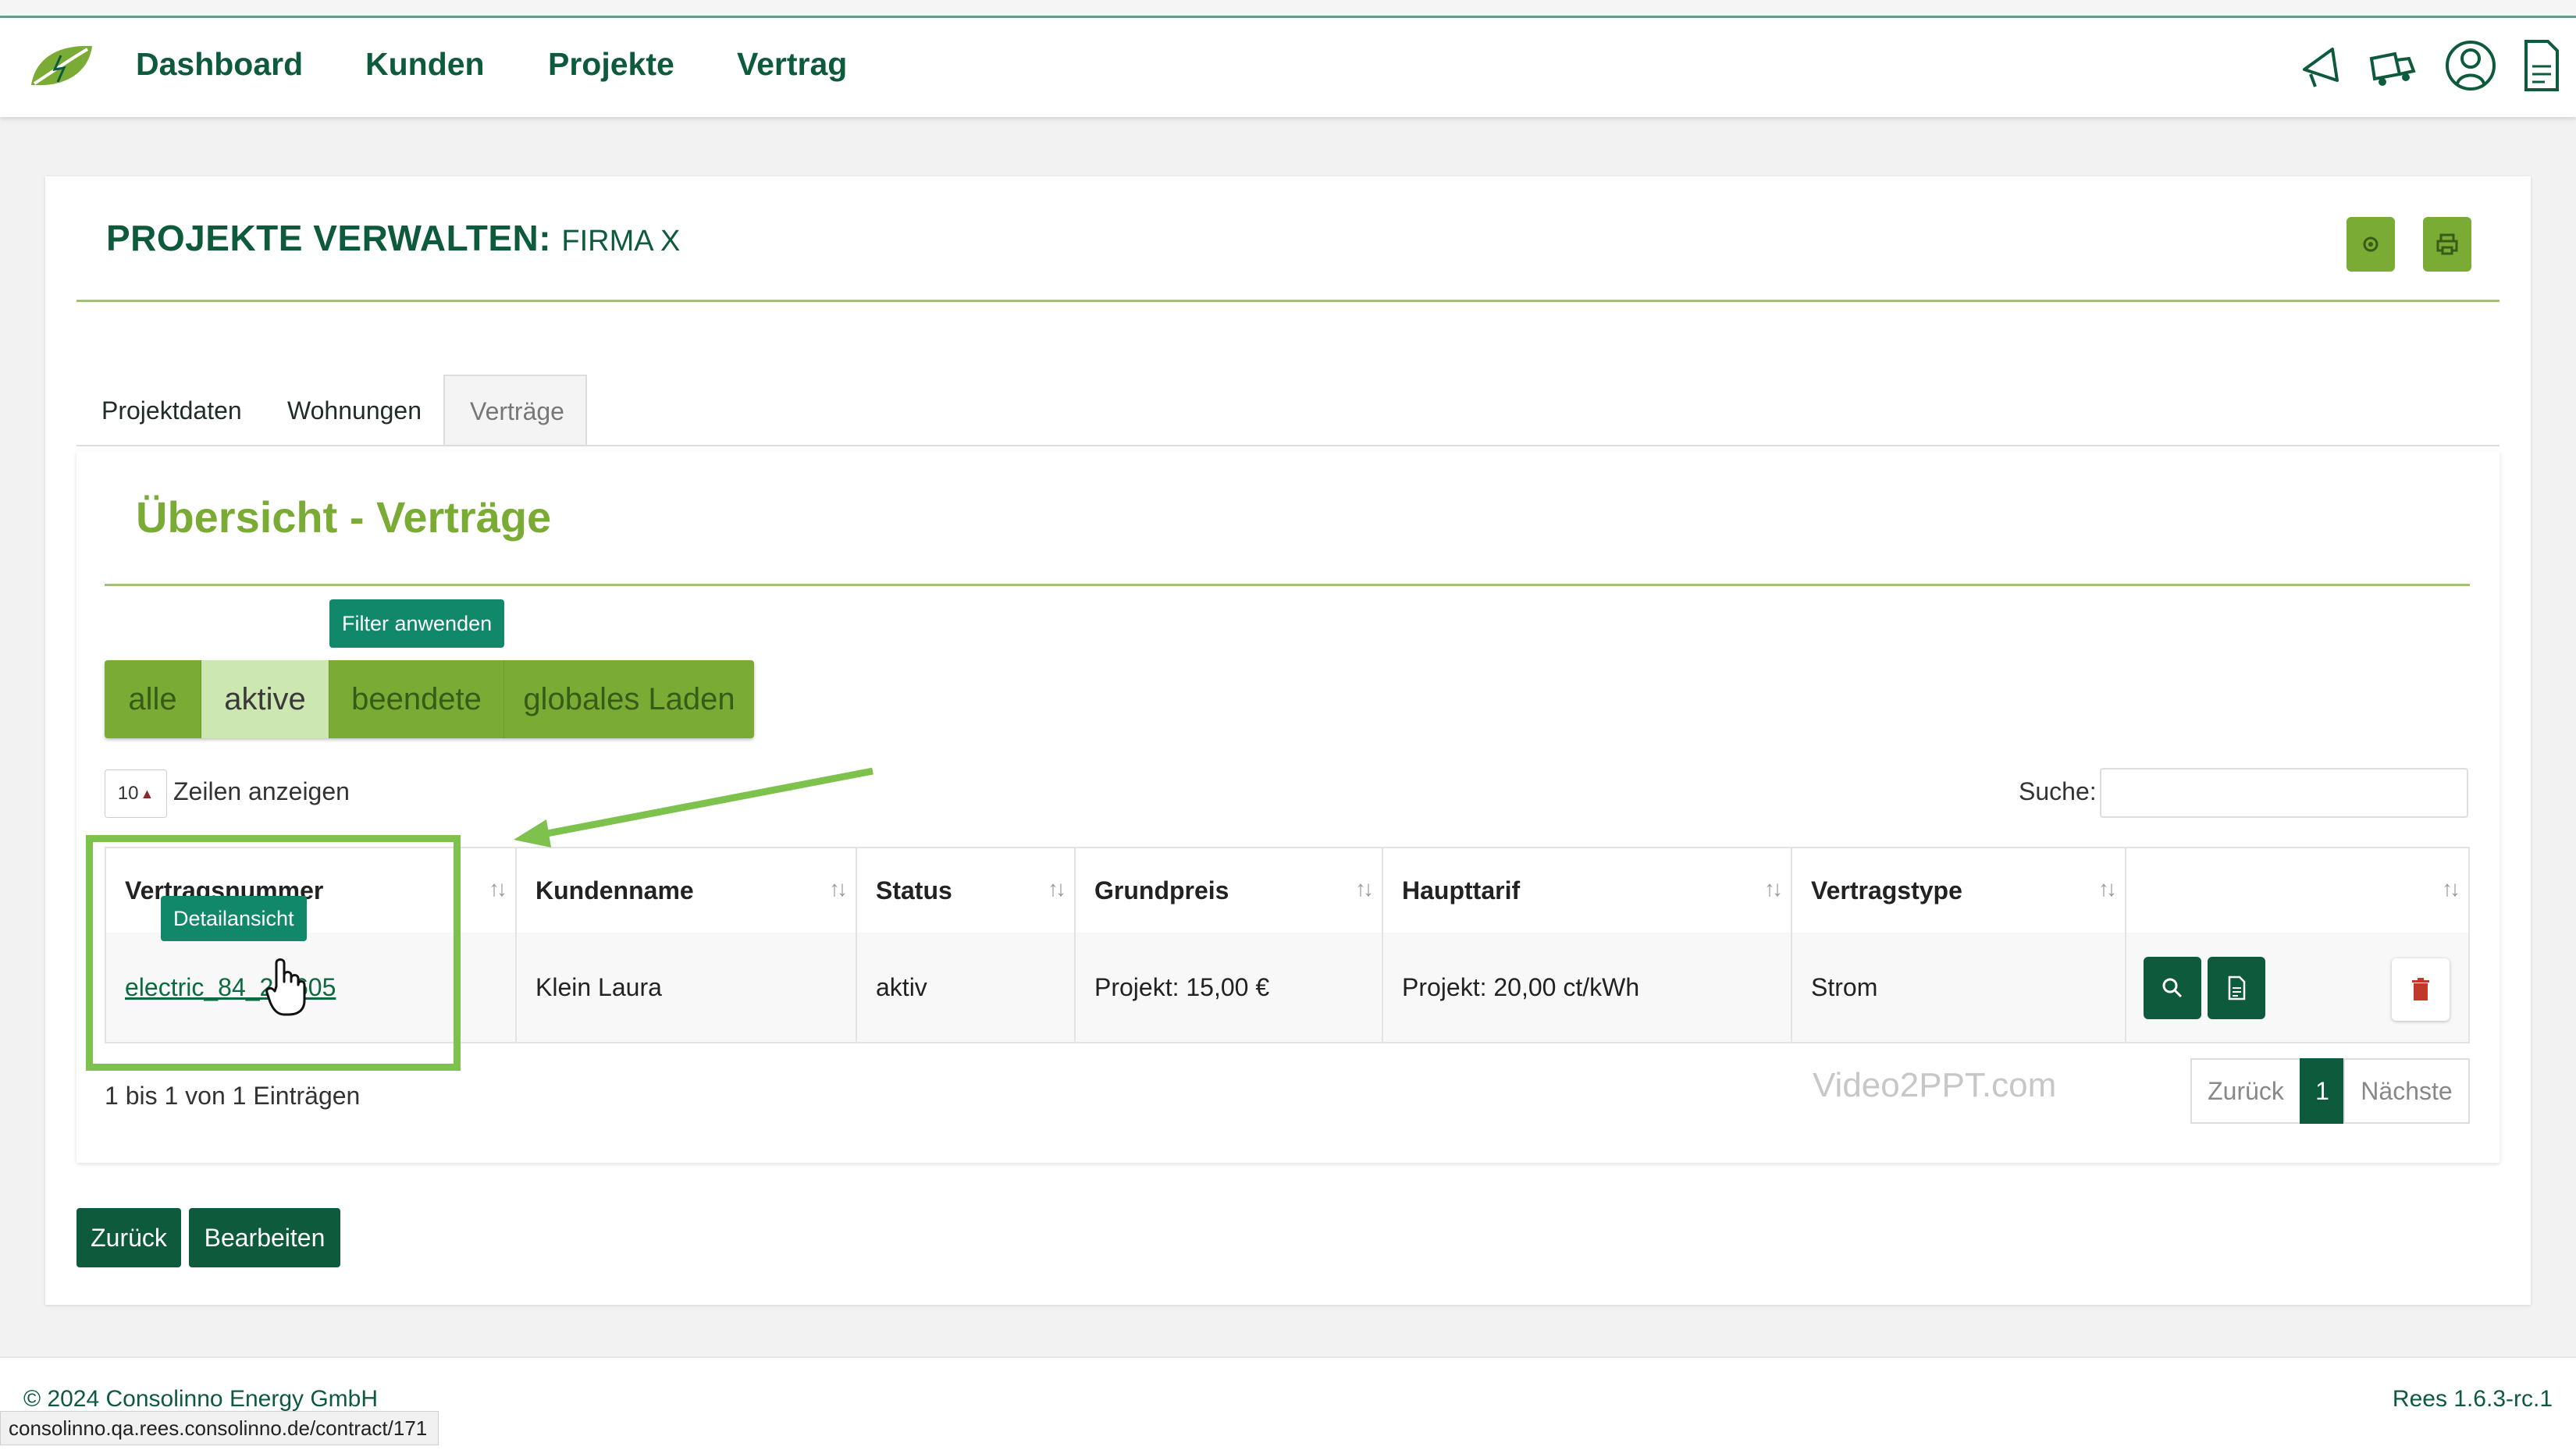 The height and width of the screenshot is (1450, 2576). Describe the element at coordinates (2245, 1091) in the screenshot. I see `pagination-prev-button: Zurück` at that location.